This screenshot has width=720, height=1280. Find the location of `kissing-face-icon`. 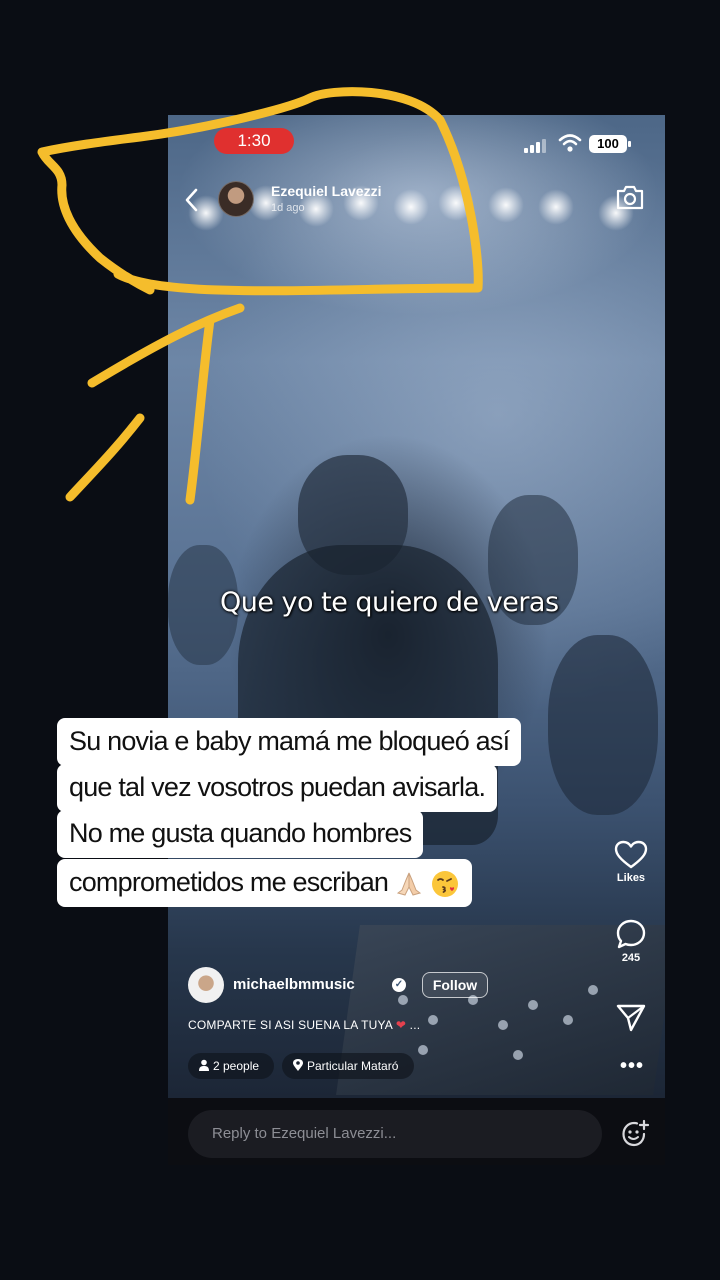

kissing-face-icon is located at coordinates (444, 883).